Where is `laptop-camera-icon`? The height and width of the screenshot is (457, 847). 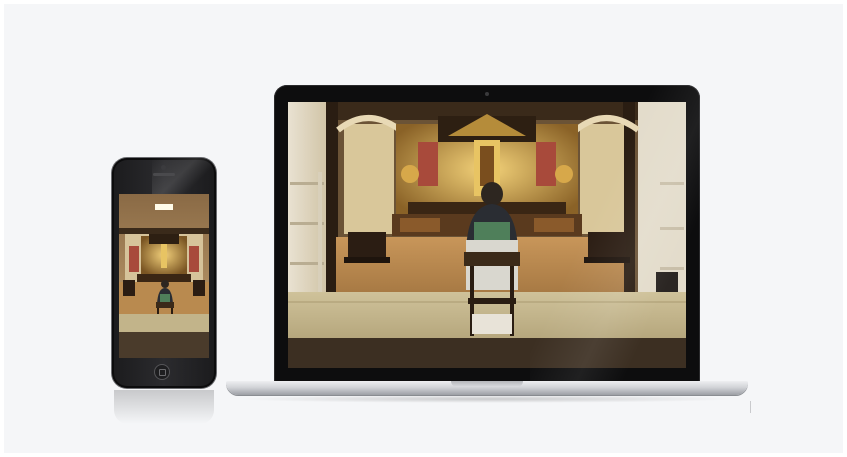 laptop-camera-icon is located at coordinates (487, 94).